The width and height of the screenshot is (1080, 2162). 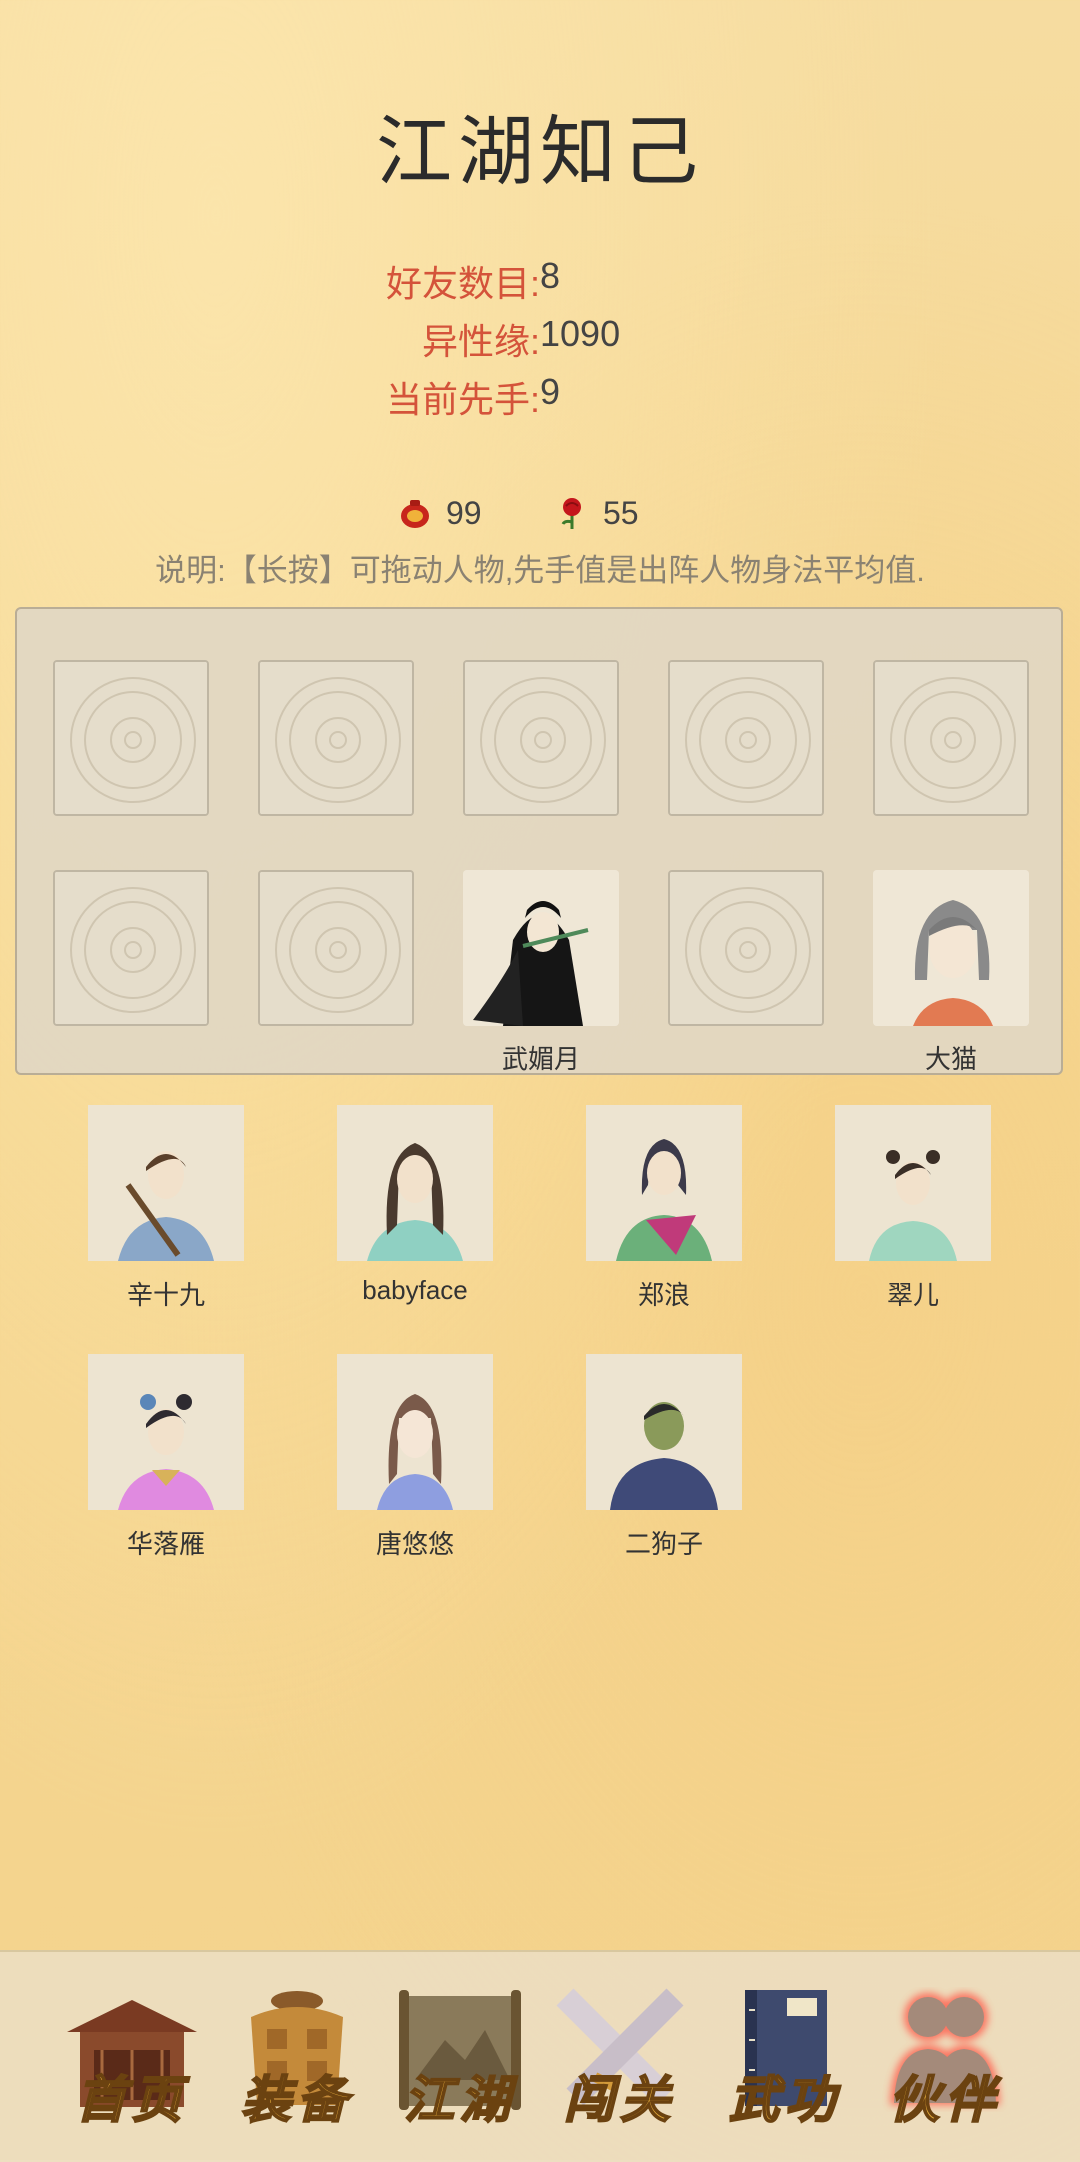 I want to click on nav-martial-arts: 武功, so click(x=785, y=2062).